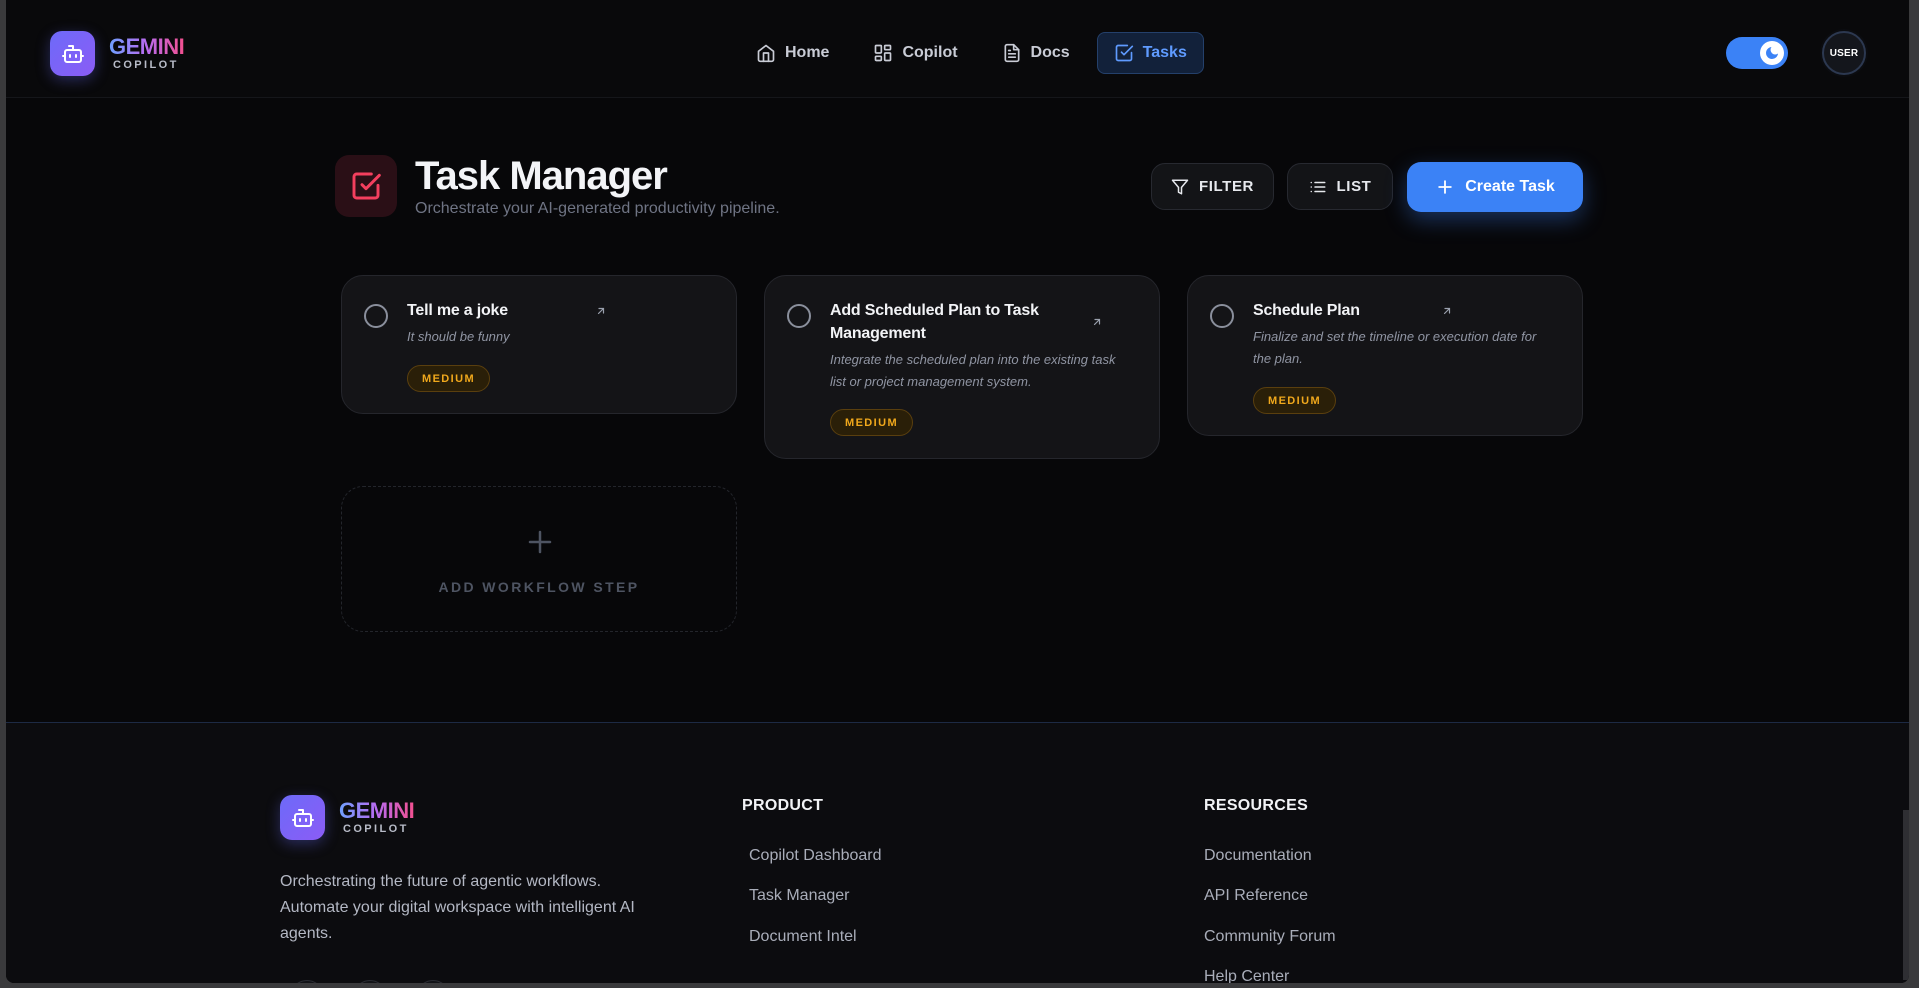 This screenshot has height=988, width=1919. What do you see at coordinates (930, 52) in the screenshot?
I see `nav-copilot-label: Copilot` at bounding box center [930, 52].